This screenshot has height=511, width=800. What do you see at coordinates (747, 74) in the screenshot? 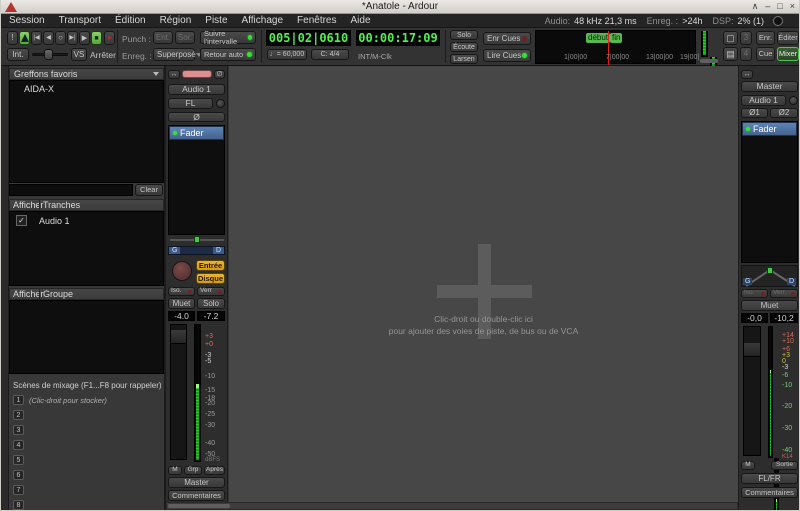
I see `master-width-button: ↔` at bounding box center [747, 74].